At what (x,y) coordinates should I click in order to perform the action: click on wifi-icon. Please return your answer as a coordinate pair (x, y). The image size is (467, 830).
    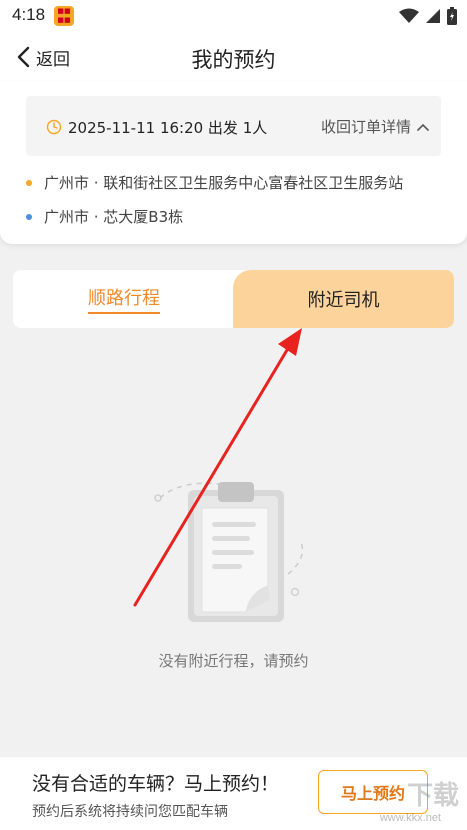
    Looking at the image, I should click on (409, 15).